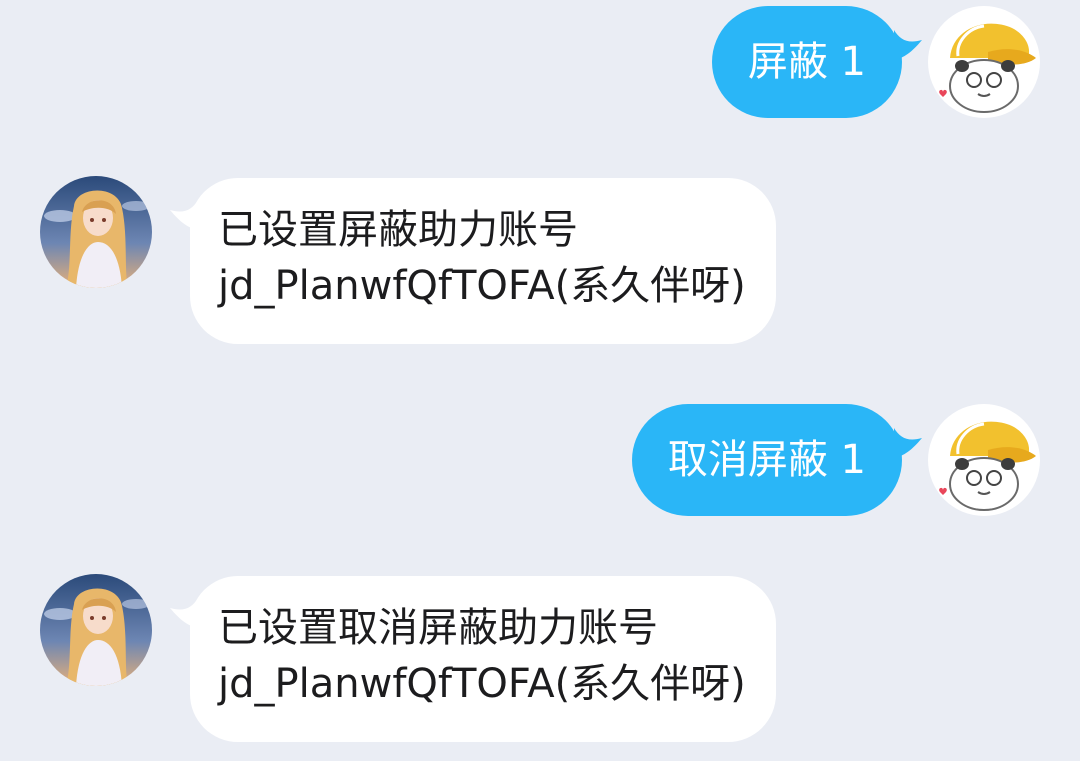 The width and height of the screenshot is (1080, 761). Describe the element at coordinates (473, 659) in the screenshot. I see `message-bubble-incoming: 已设置取消屏蔽助力账号 jd_PlanwfQfTOFA(系久伴呀)` at that location.